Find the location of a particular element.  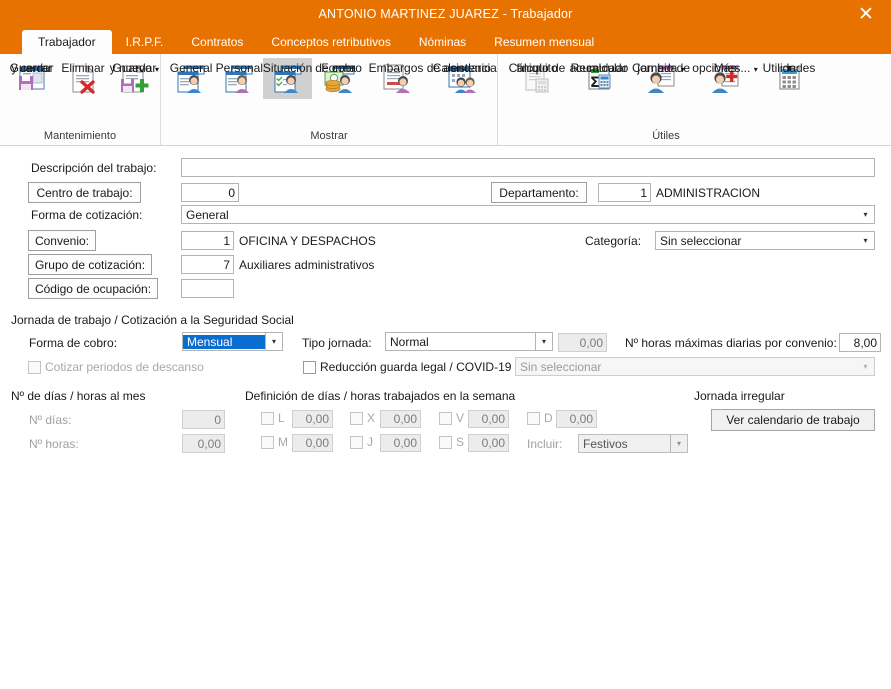

categoria-select: Sin seleccionar ▾ is located at coordinates (765, 240).